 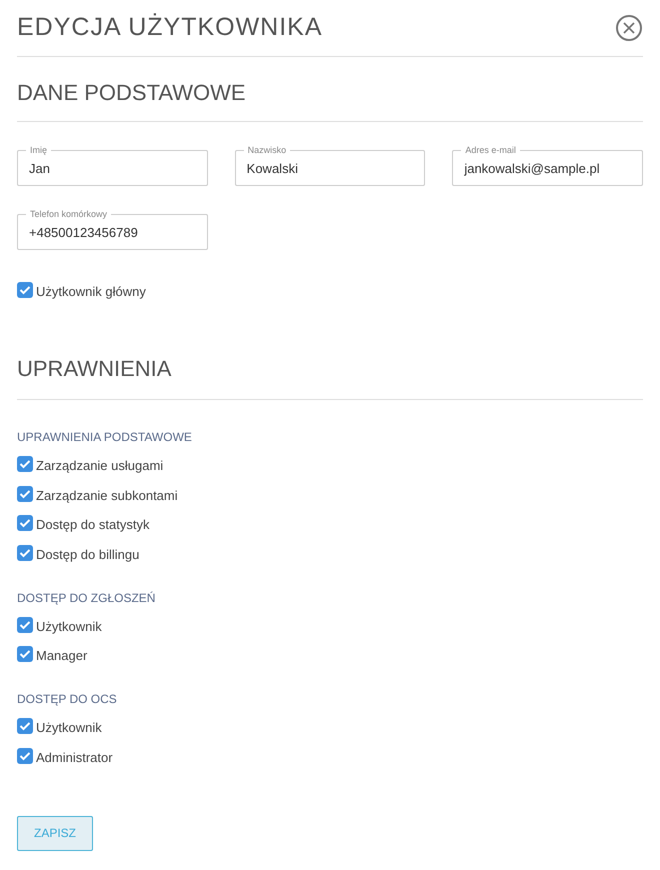 I want to click on group-heading: DOSTĘP DO OCS, so click(x=67, y=699).